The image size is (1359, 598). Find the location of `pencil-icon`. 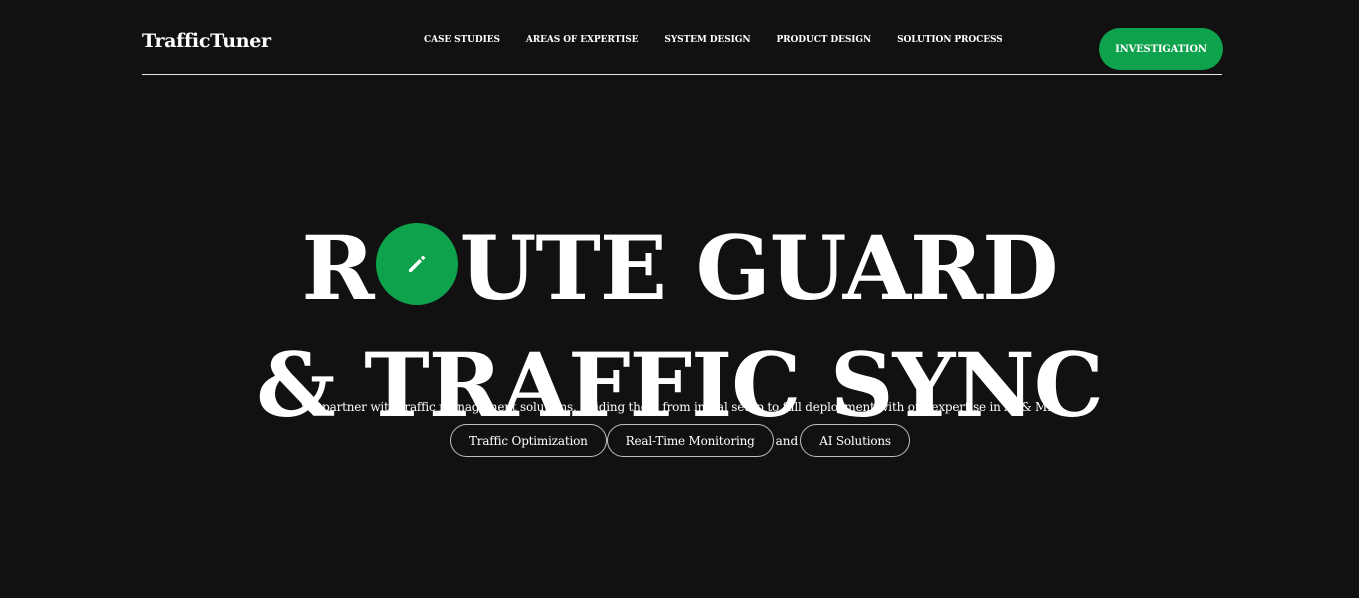

pencil-icon is located at coordinates (416, 263).